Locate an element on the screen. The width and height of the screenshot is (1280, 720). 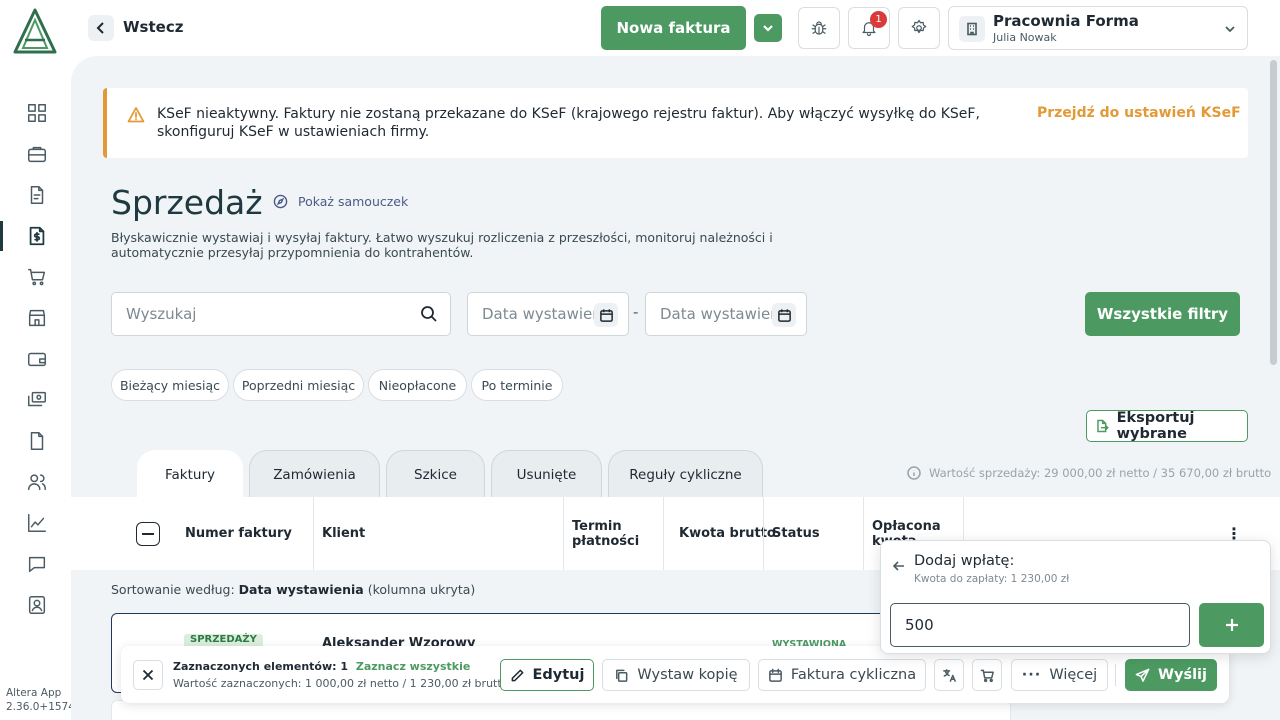
tab-recurring-rules: Reguły cykliczne is located at coordinates (685, 474).